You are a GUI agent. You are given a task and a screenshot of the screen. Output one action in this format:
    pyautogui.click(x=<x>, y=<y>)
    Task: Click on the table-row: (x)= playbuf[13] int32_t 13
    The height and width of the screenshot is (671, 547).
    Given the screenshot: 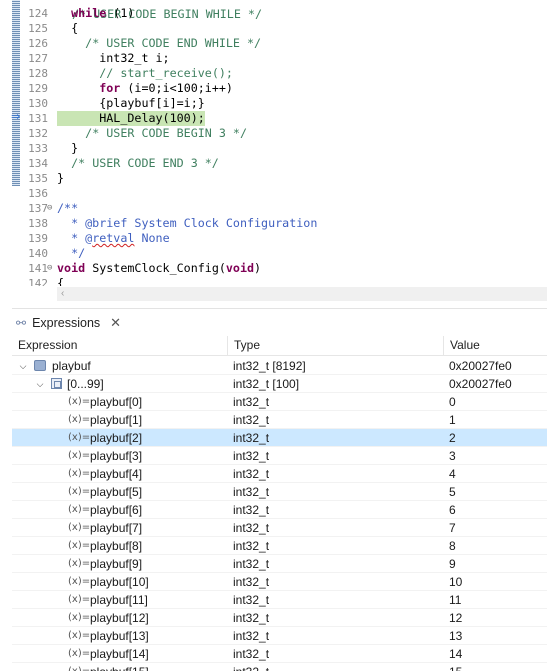 What is the action you would take?
    pyautogui.click(x=279, y=636)
    